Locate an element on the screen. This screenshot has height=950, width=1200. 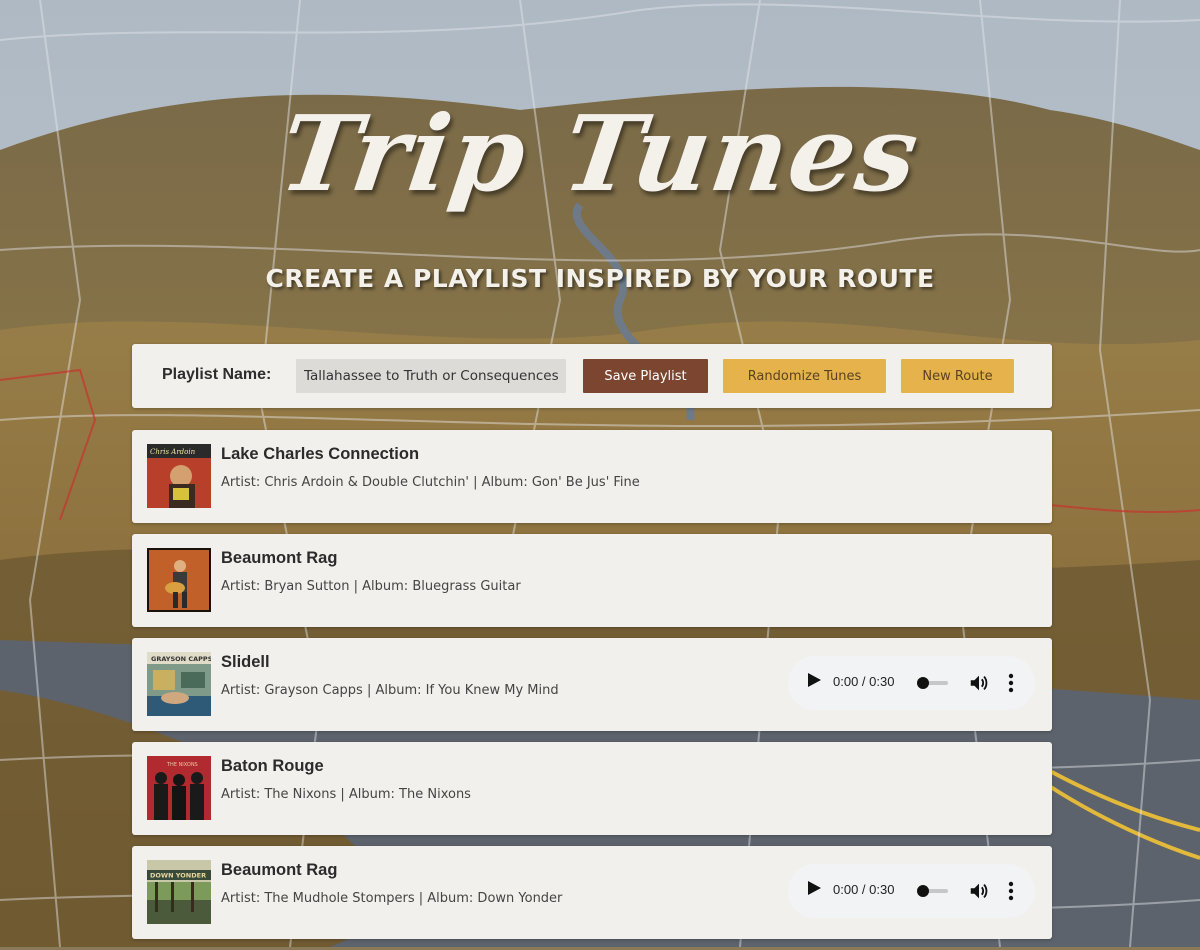
track-meta: Artist: The Nixons | Album: The Nixons is located at coordinates (346, 794).